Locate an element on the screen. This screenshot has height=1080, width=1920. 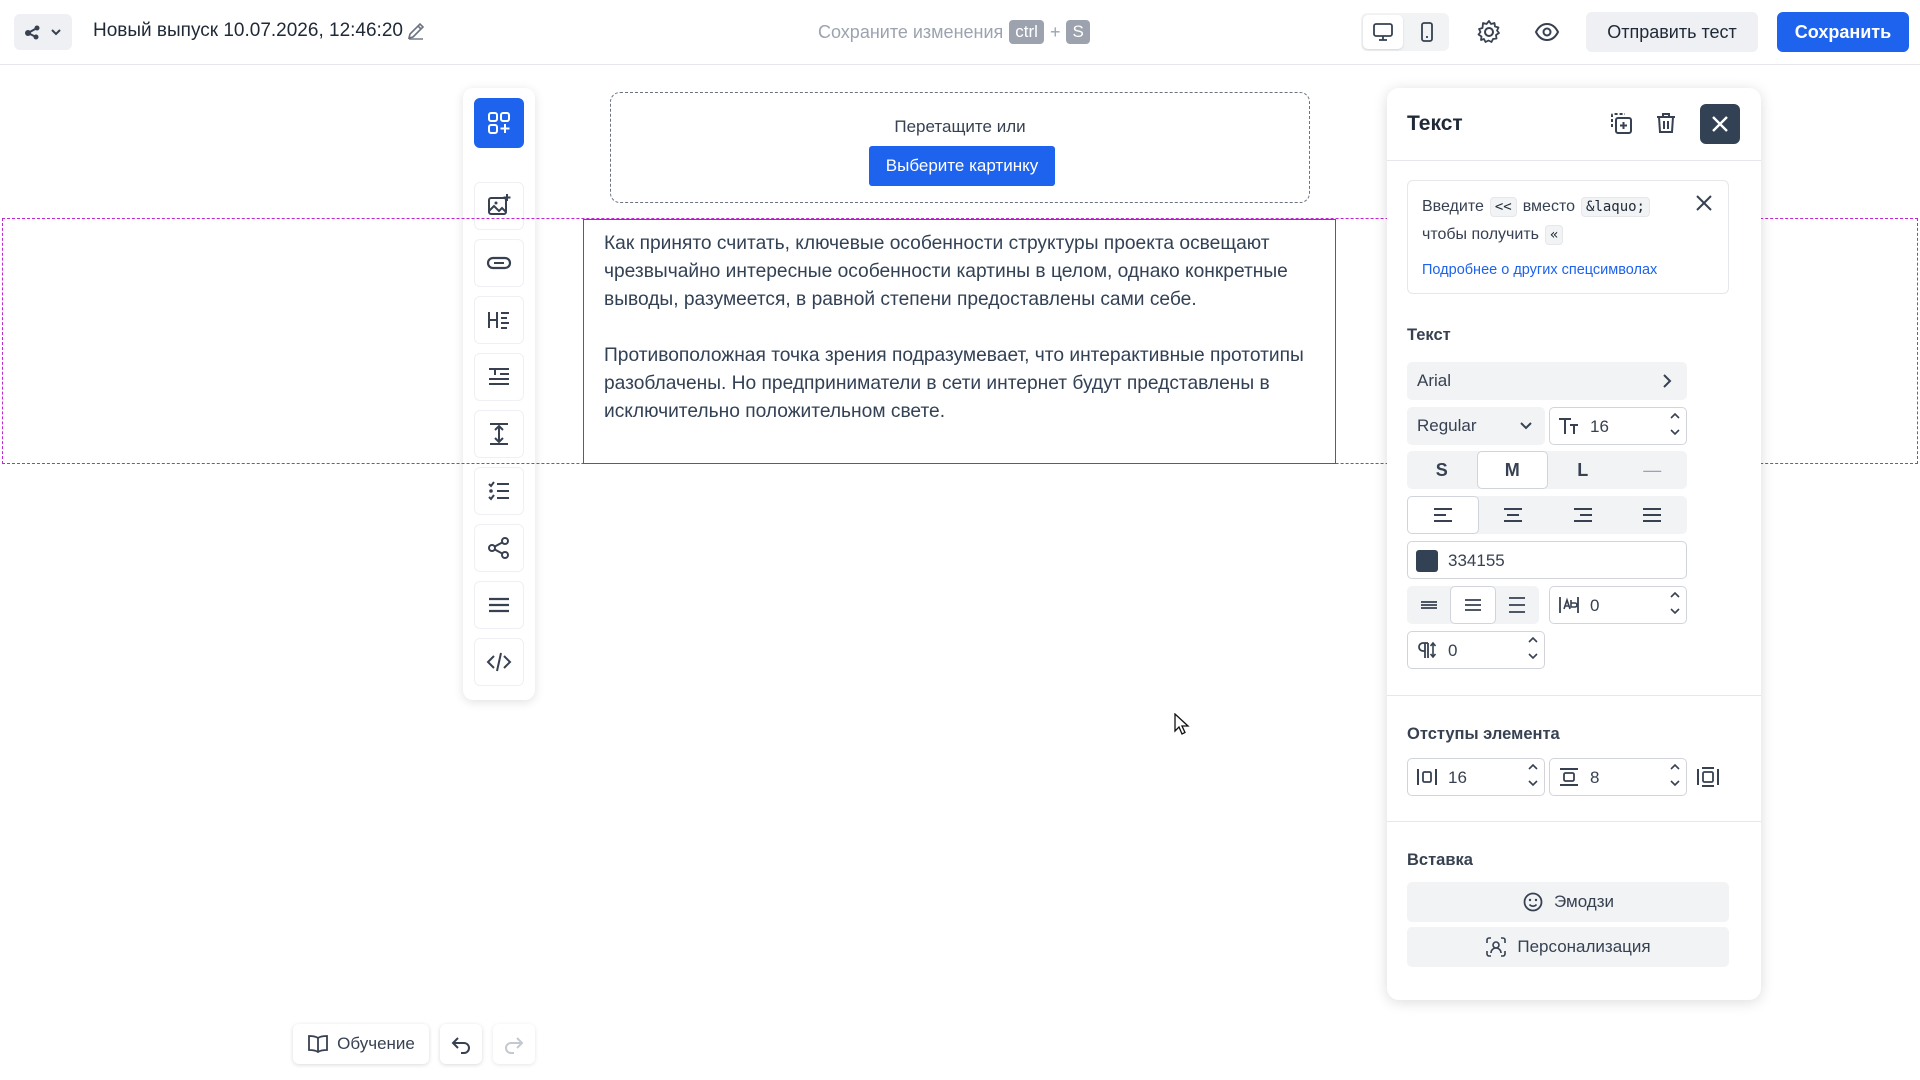
note-line-2: чтобы получить « is located at coordinates (1493, 235).